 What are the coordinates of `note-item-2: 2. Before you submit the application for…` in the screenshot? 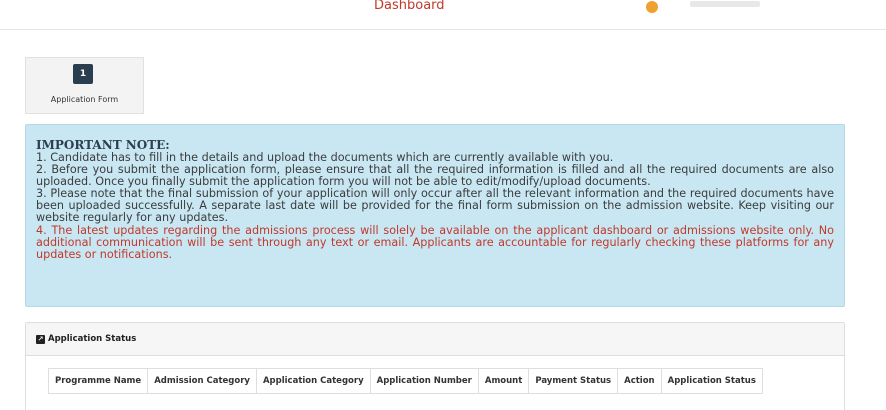 It's located at (435, 176).